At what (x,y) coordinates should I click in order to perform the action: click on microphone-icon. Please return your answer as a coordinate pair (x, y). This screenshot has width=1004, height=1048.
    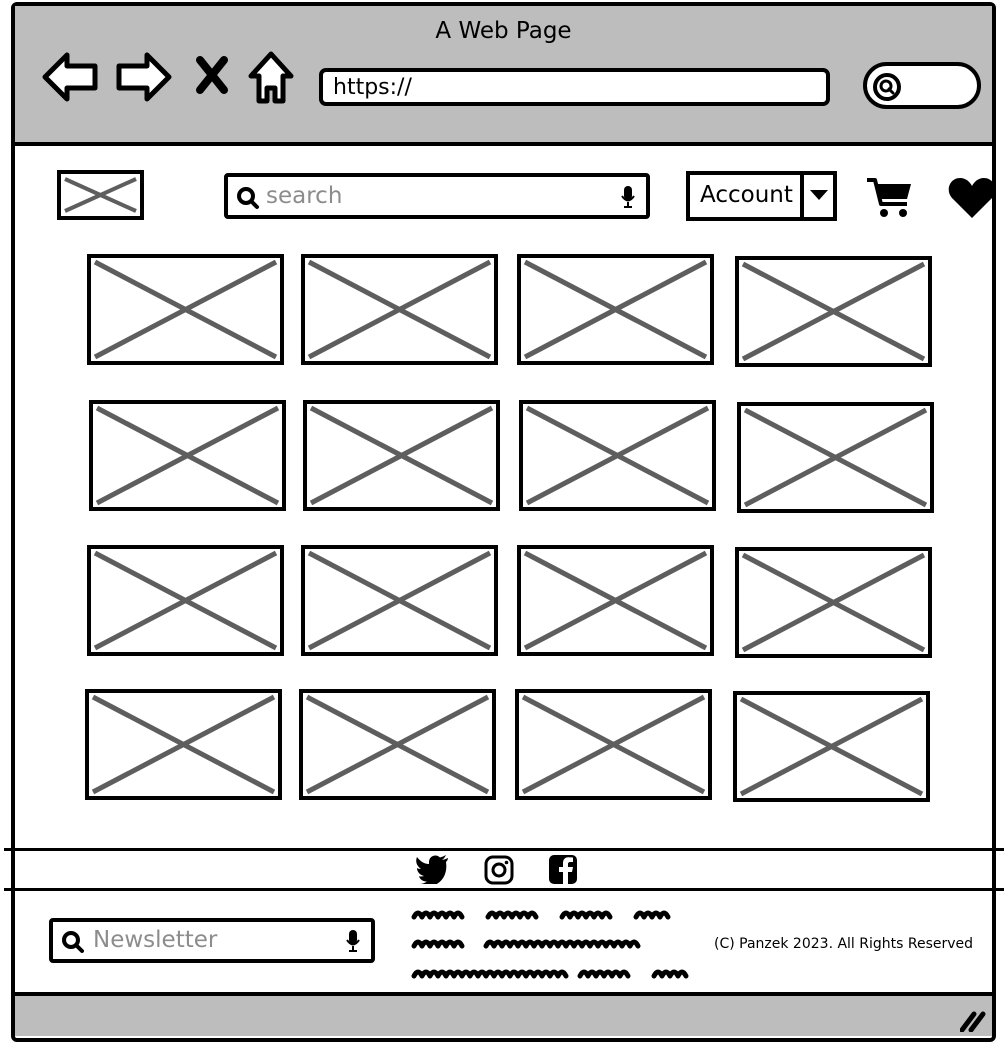
    Looking at the image, I should click on (353, 941).